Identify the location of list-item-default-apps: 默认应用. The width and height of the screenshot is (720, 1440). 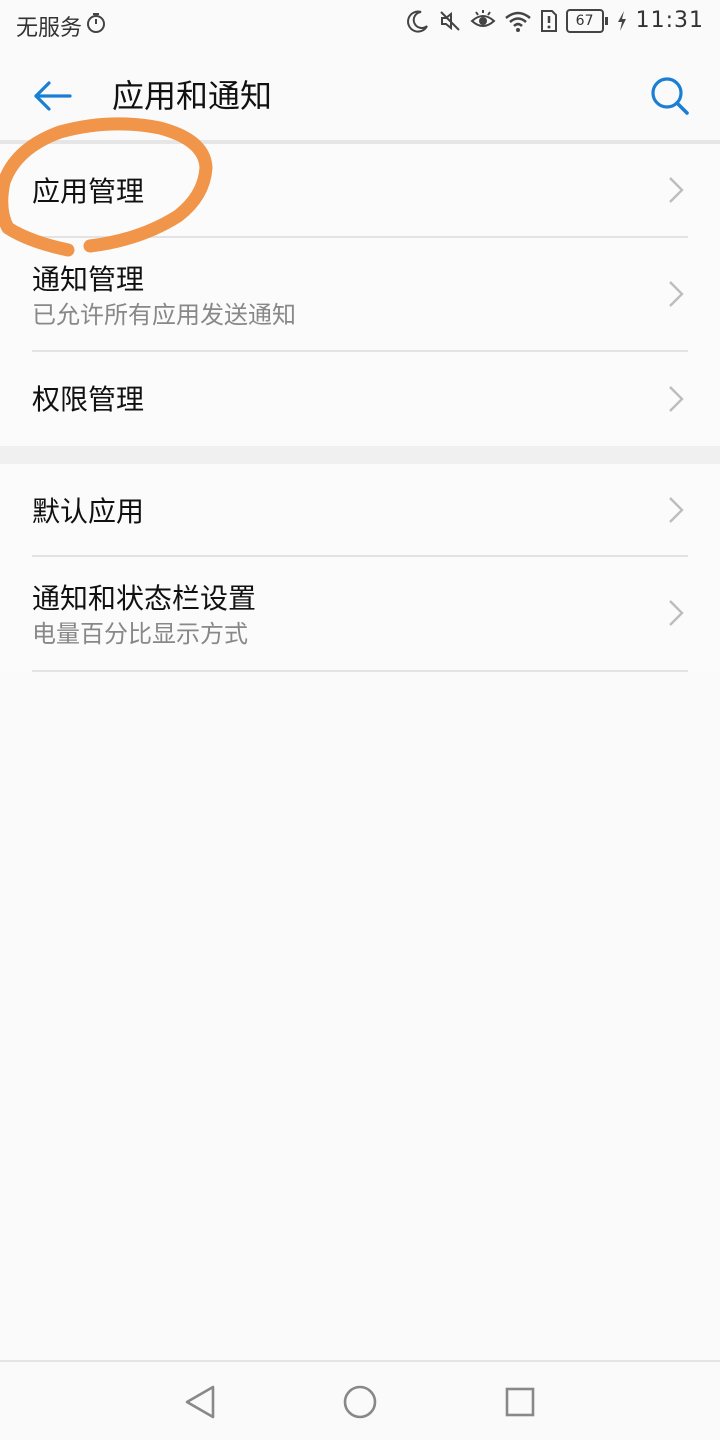
(360, 510).